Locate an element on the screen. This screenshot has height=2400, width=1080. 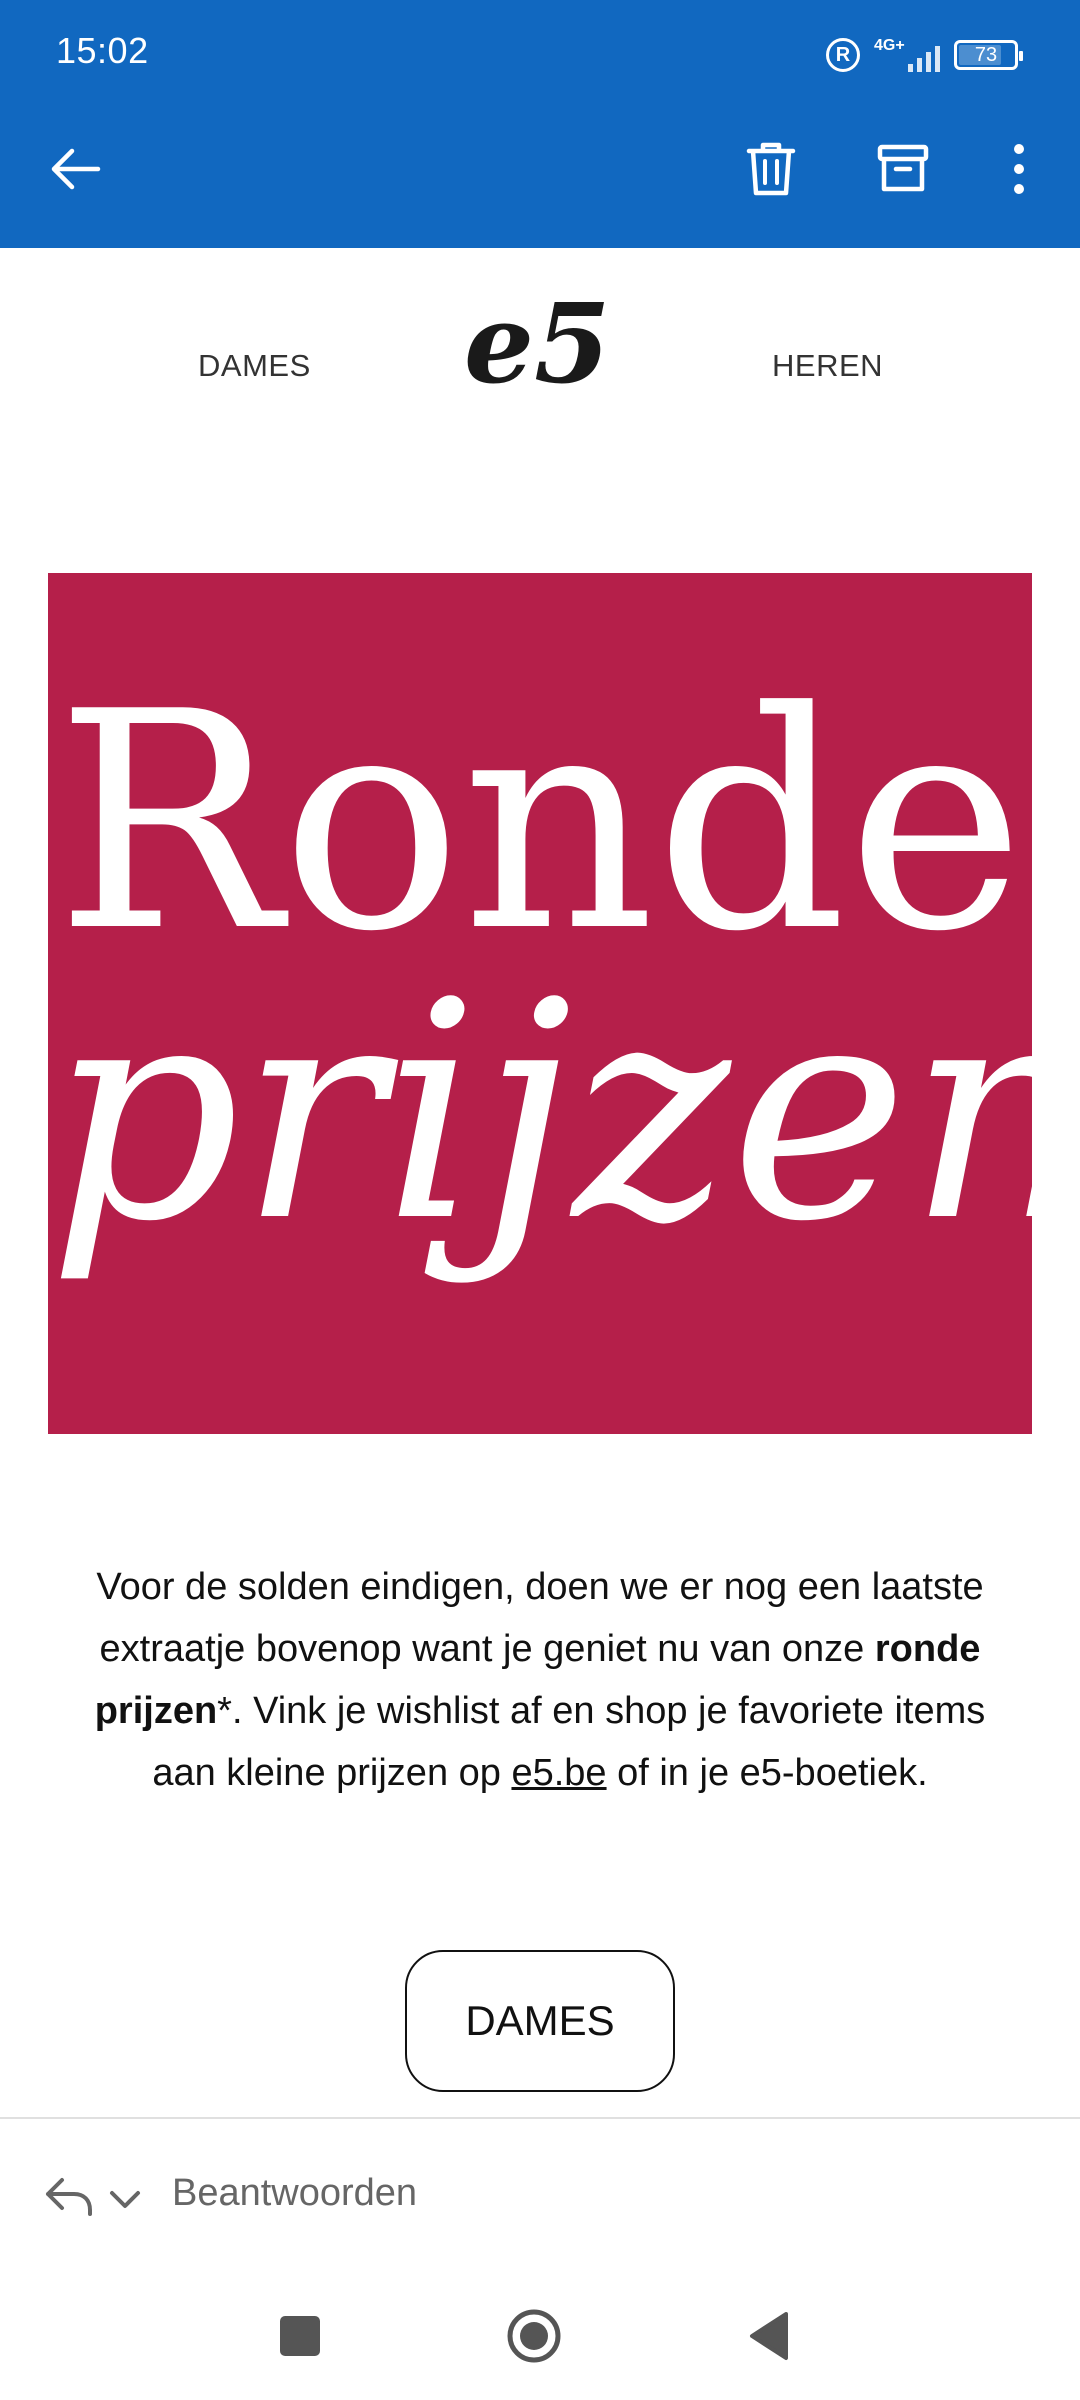
back-arrow-icon is located at coordinates (76, 169).